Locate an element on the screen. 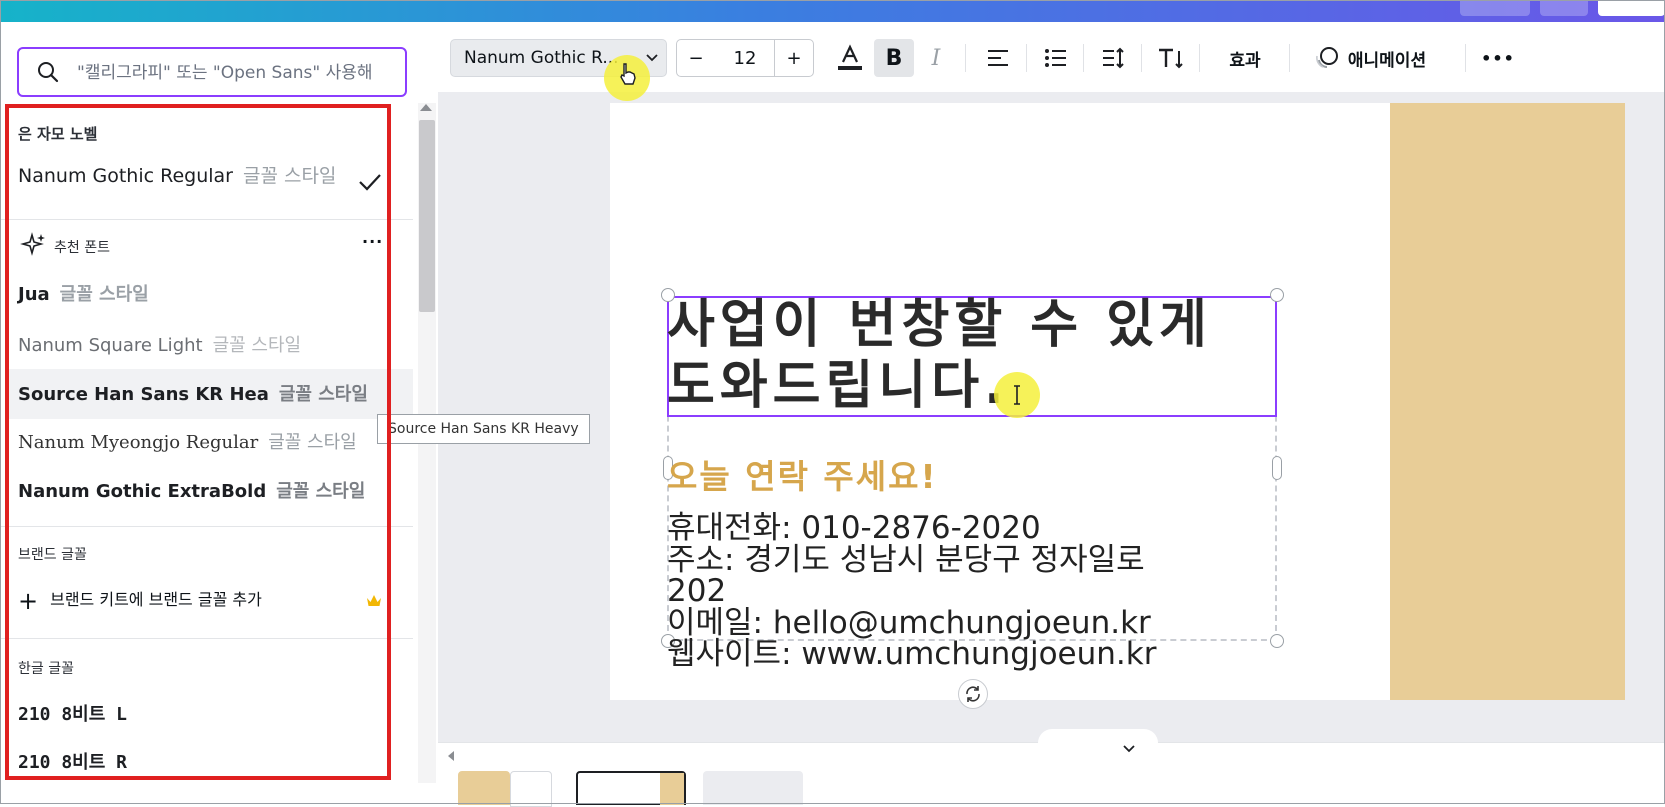  font-option-nanum-gothic-extrabold: Nanum Gothic ExtraBold 글꼴 스타일 is located at coordinates (191, 490).